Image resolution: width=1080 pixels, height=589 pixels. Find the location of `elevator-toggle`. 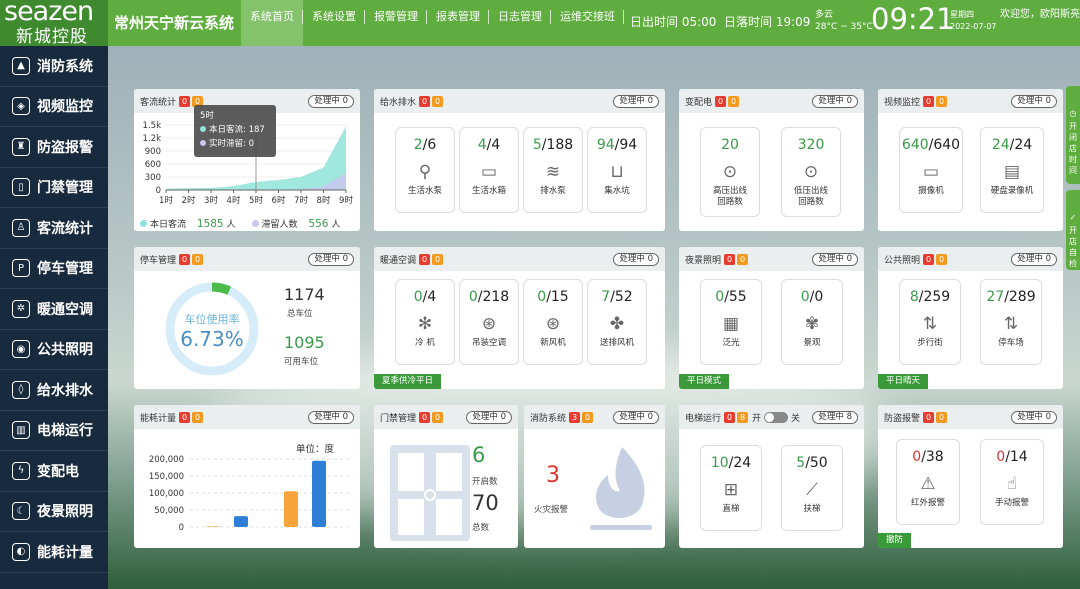

elevator-toggle is located at coordinates (776, 417).